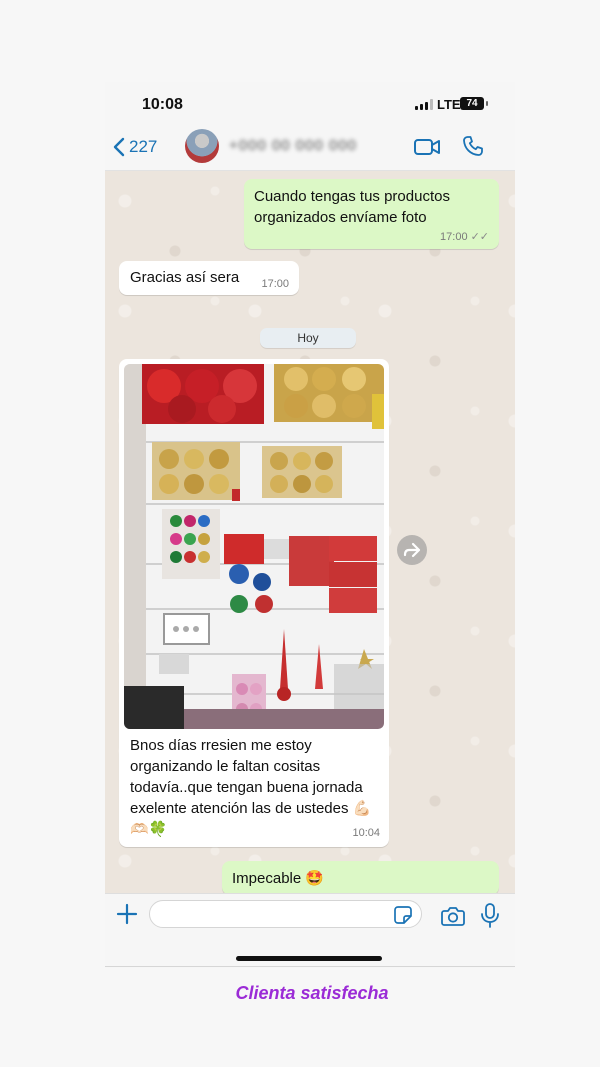  What do you see at coordinates (185, 277) in the screenshot?
I see `message-text: Gracias así sera` at bounding box center [185, 277].